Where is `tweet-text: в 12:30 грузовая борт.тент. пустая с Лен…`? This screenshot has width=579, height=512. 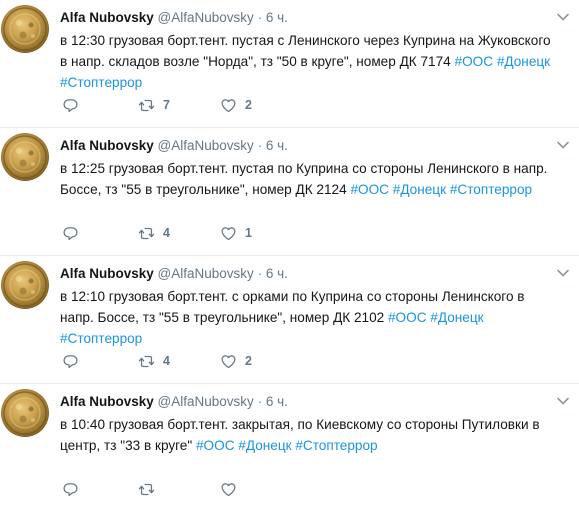 tweet-text: в 12:30 грузовая борт.тент. пустая с Лен… is located at coordinates (309, 61).